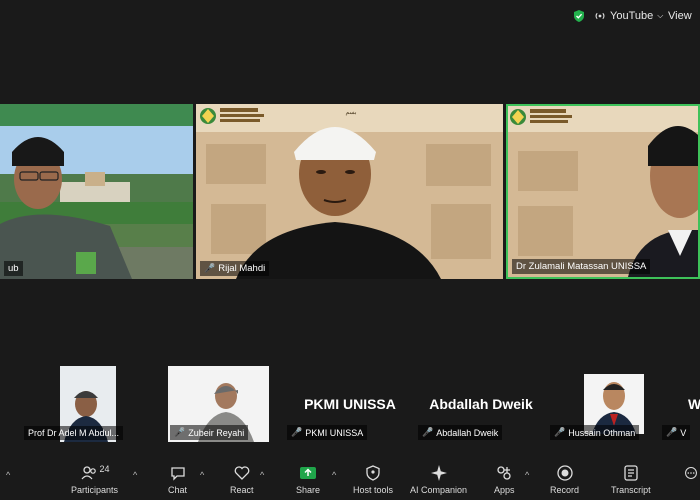 This screenshot has width=700, height=500. Describe the element at coordinates (600, 16) in the screenshot. I see `broadcast-icon` at that location.